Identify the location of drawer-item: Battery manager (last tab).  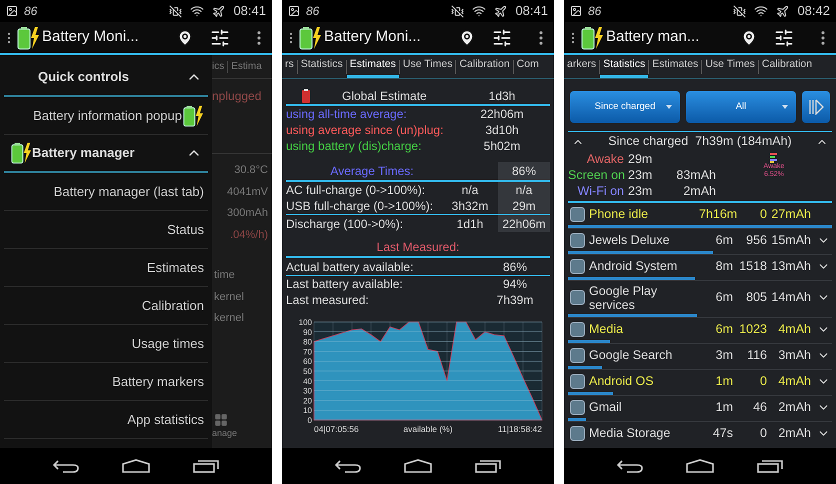
(106, 192).